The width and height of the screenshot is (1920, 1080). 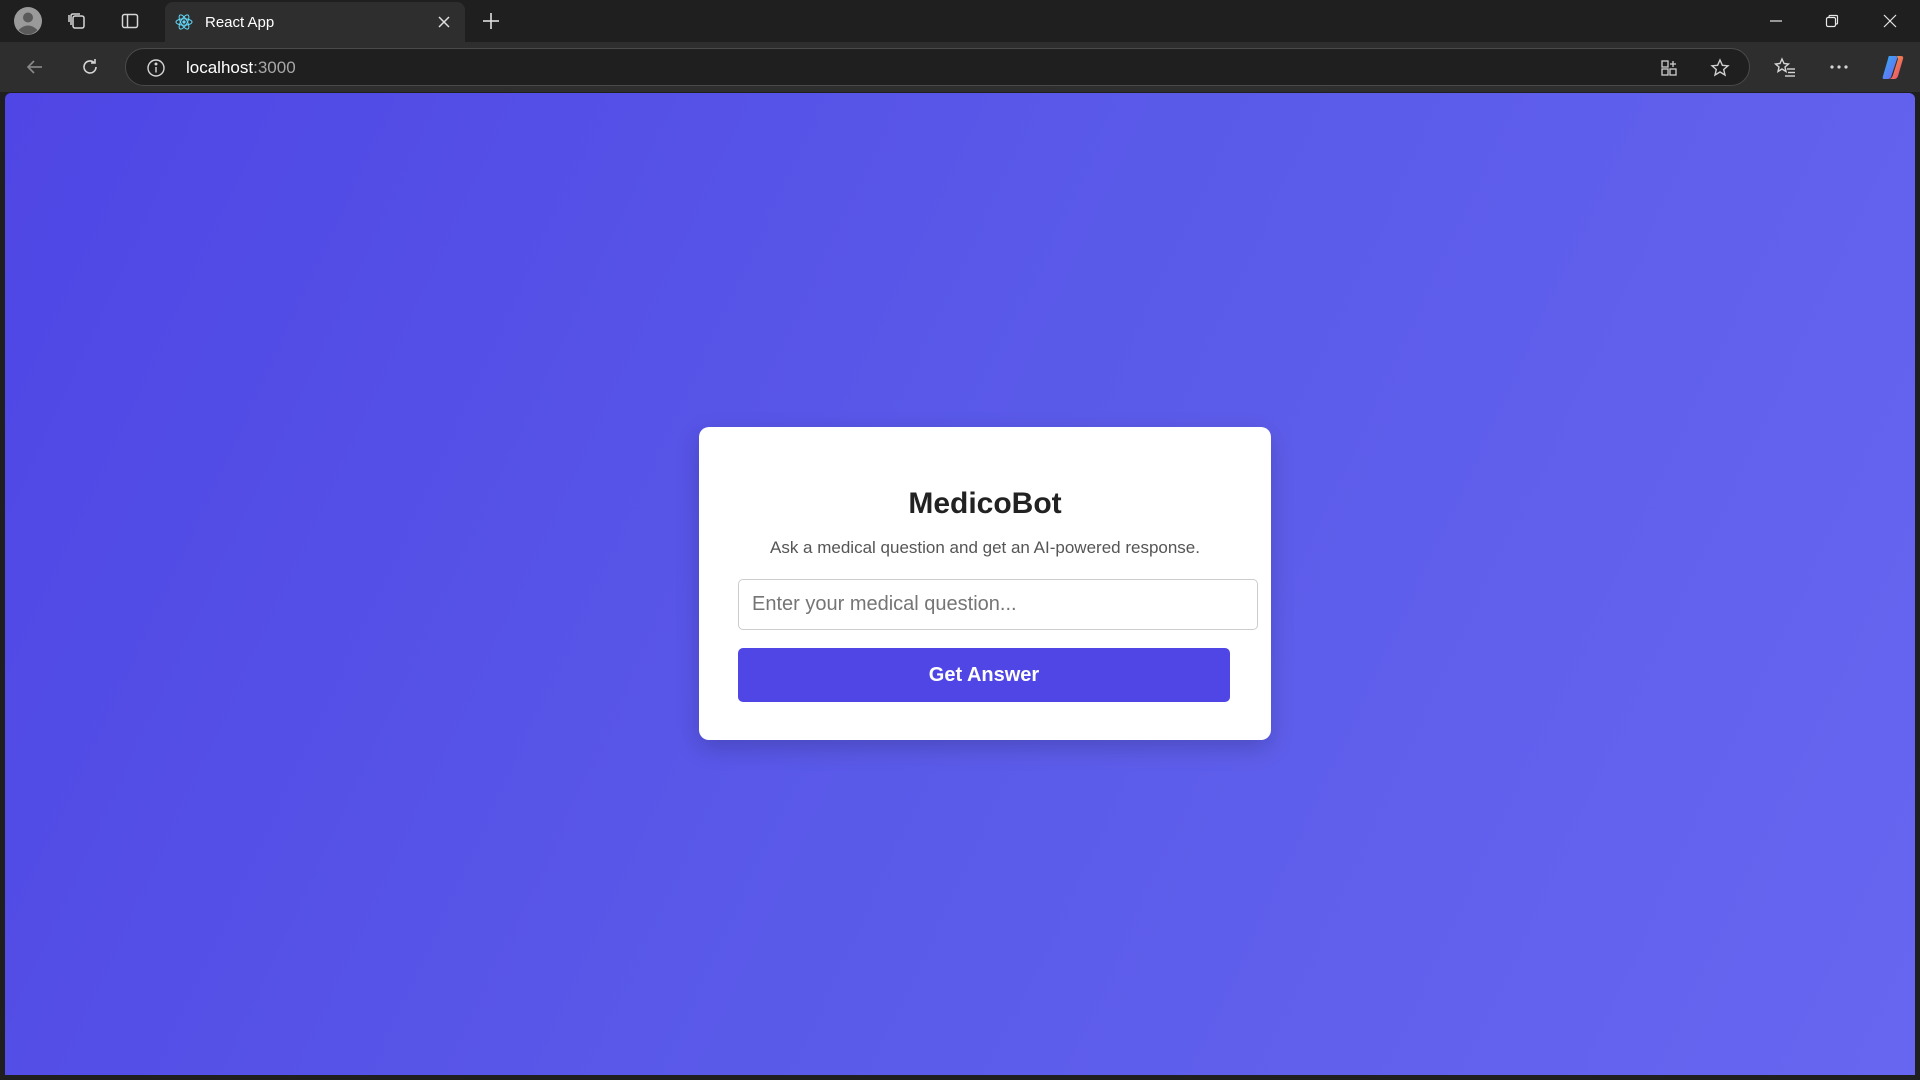 What do you see at coordinates (315, 22) in the screenshot?
I see `tab-react-app: React App` at bounding box center [315, 22].